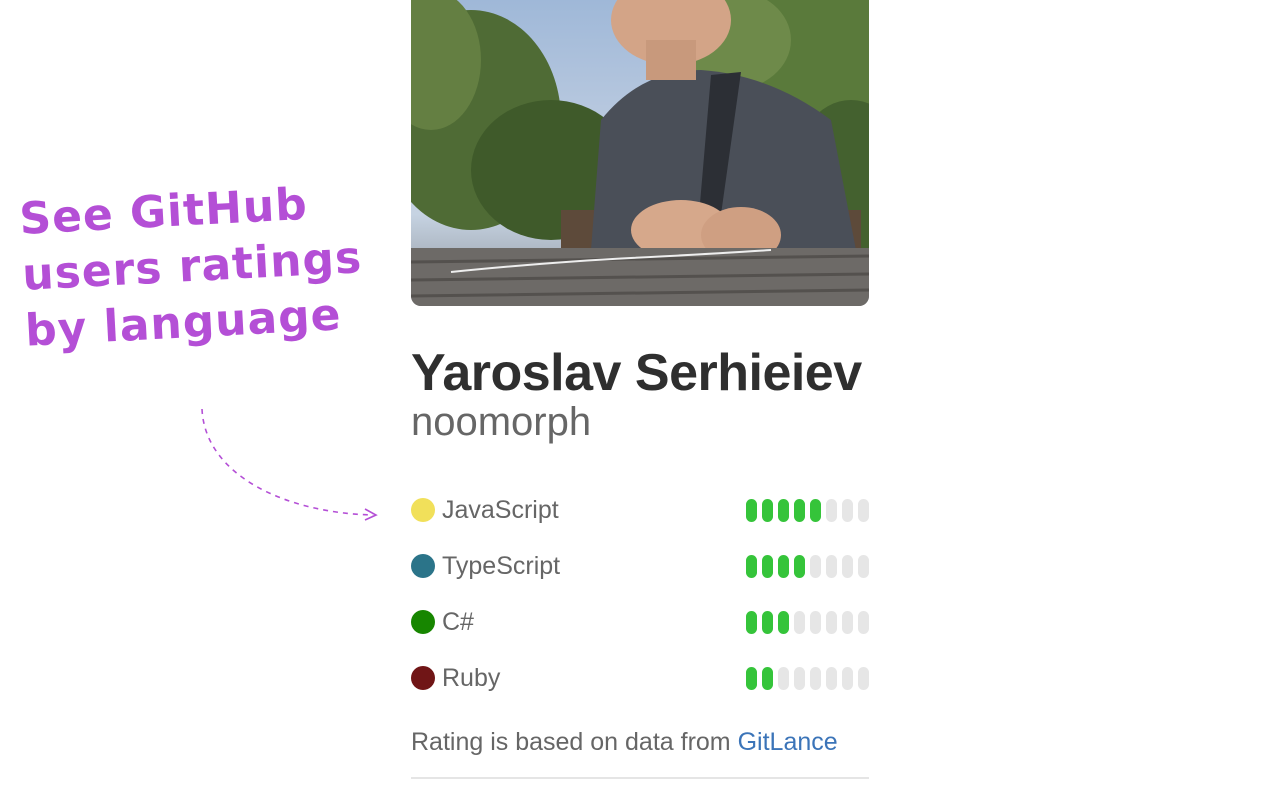 The width and height of the screenshot is (1280, 800). What do you see at coordinates (458, 621) in the screenshot?
I see `language-name: C#` at bounding box center [458, 621].